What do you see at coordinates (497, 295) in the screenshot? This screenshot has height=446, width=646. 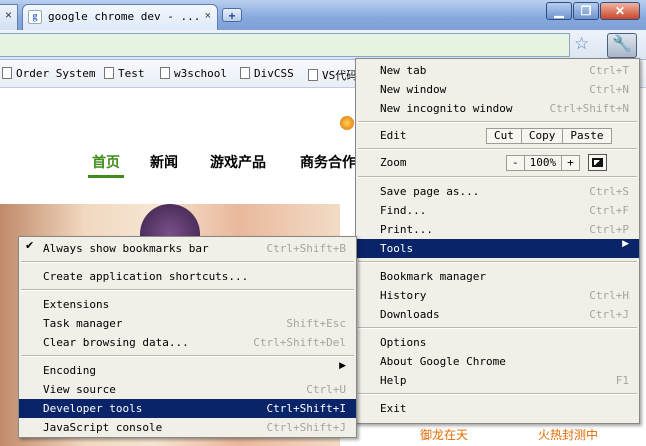 I see `menu-item-history: History Ctrl+H` at bounding box center [497, 295].